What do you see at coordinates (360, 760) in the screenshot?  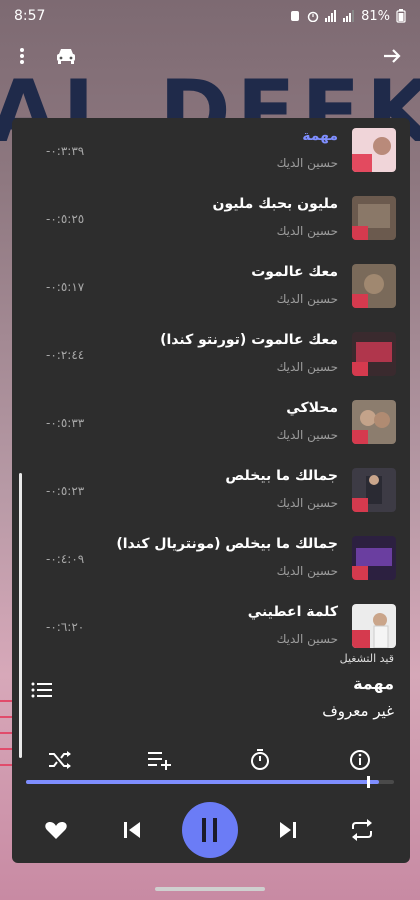 I see `info-icon` at bounding box center [360, 760].